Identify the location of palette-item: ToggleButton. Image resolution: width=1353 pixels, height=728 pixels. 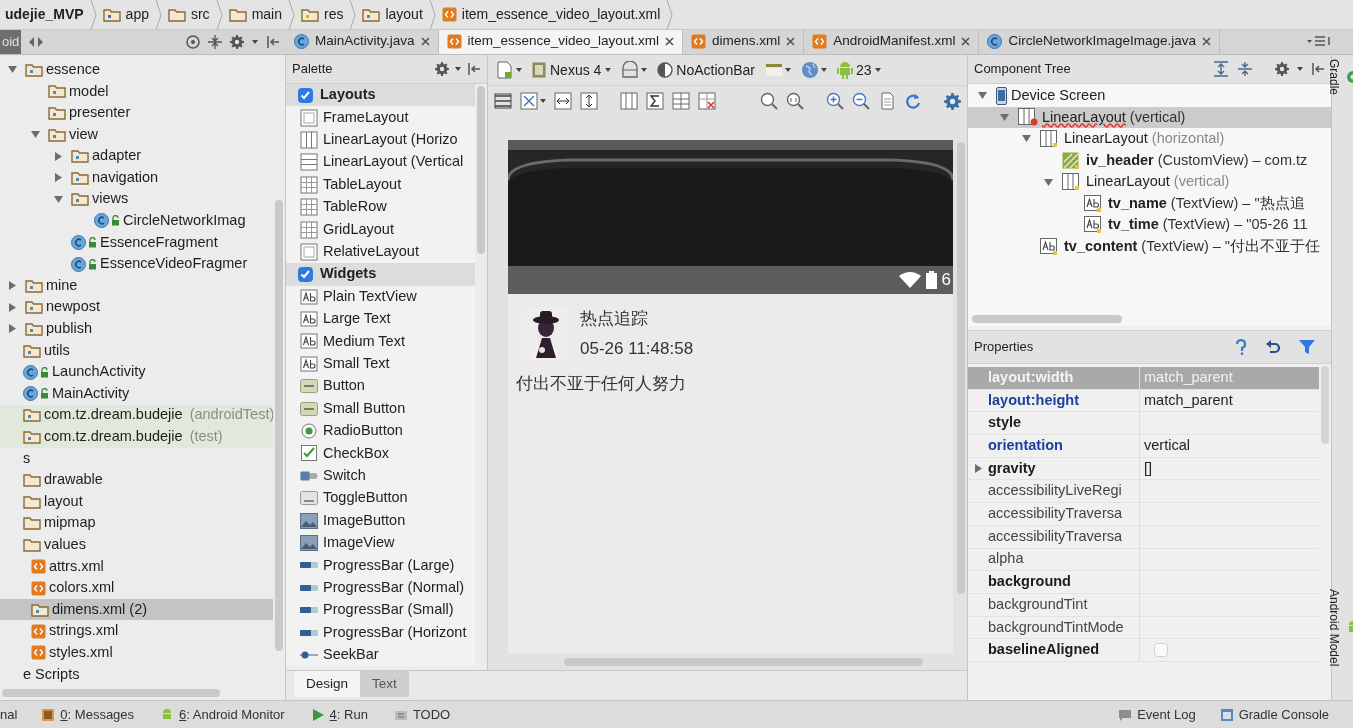
(380, 498).